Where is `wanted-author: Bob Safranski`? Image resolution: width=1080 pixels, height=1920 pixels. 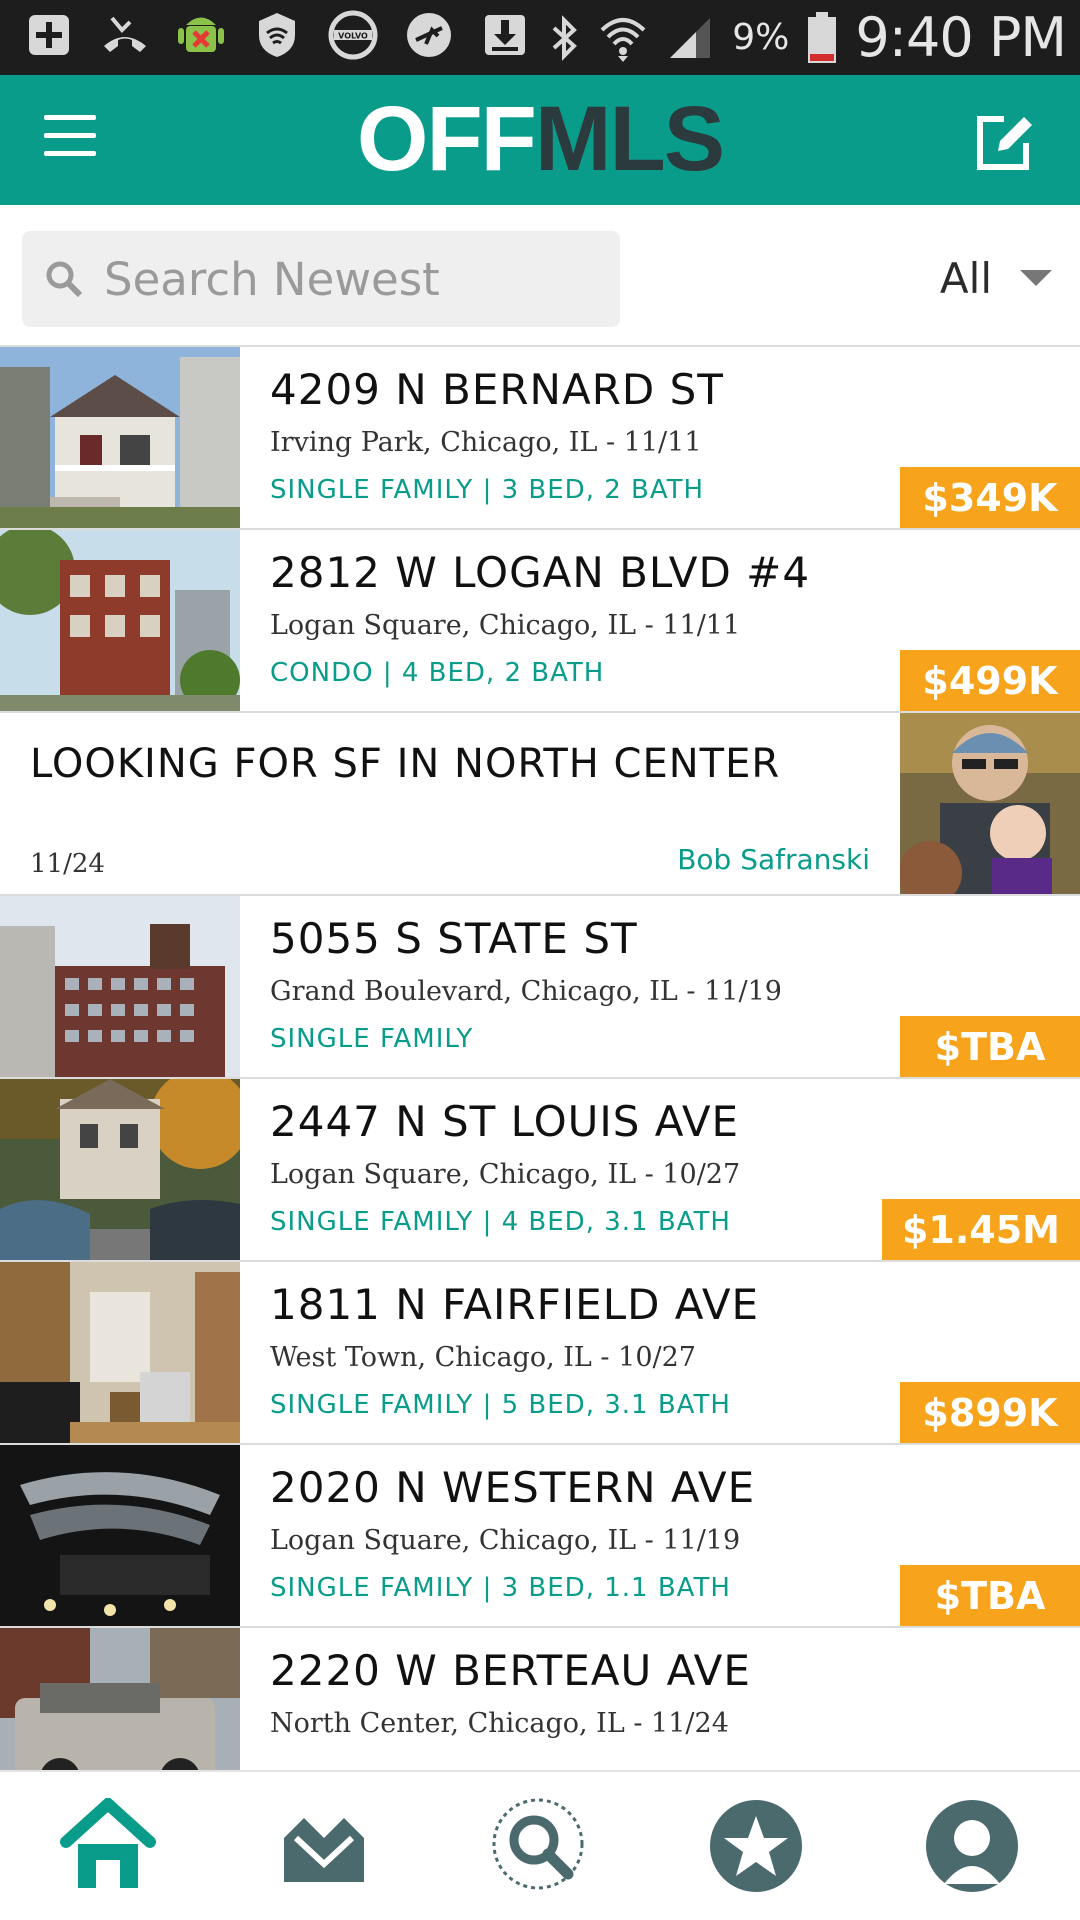
wanted-author: Bob Safranski is located at coordinates (773, 859).